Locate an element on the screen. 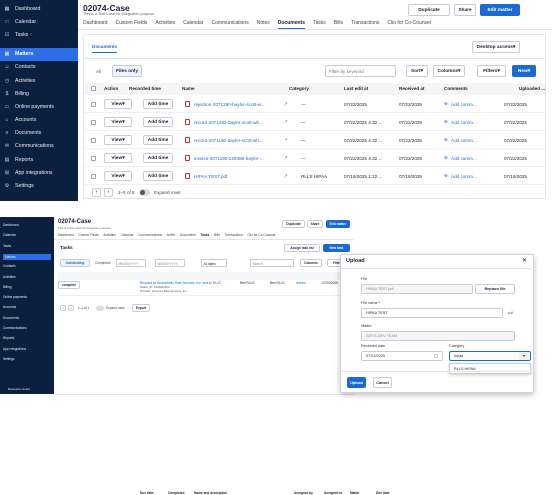 This screenshot has width=552, height=495. duplicate-button: Duplicate is located at coordinates (429, 10).